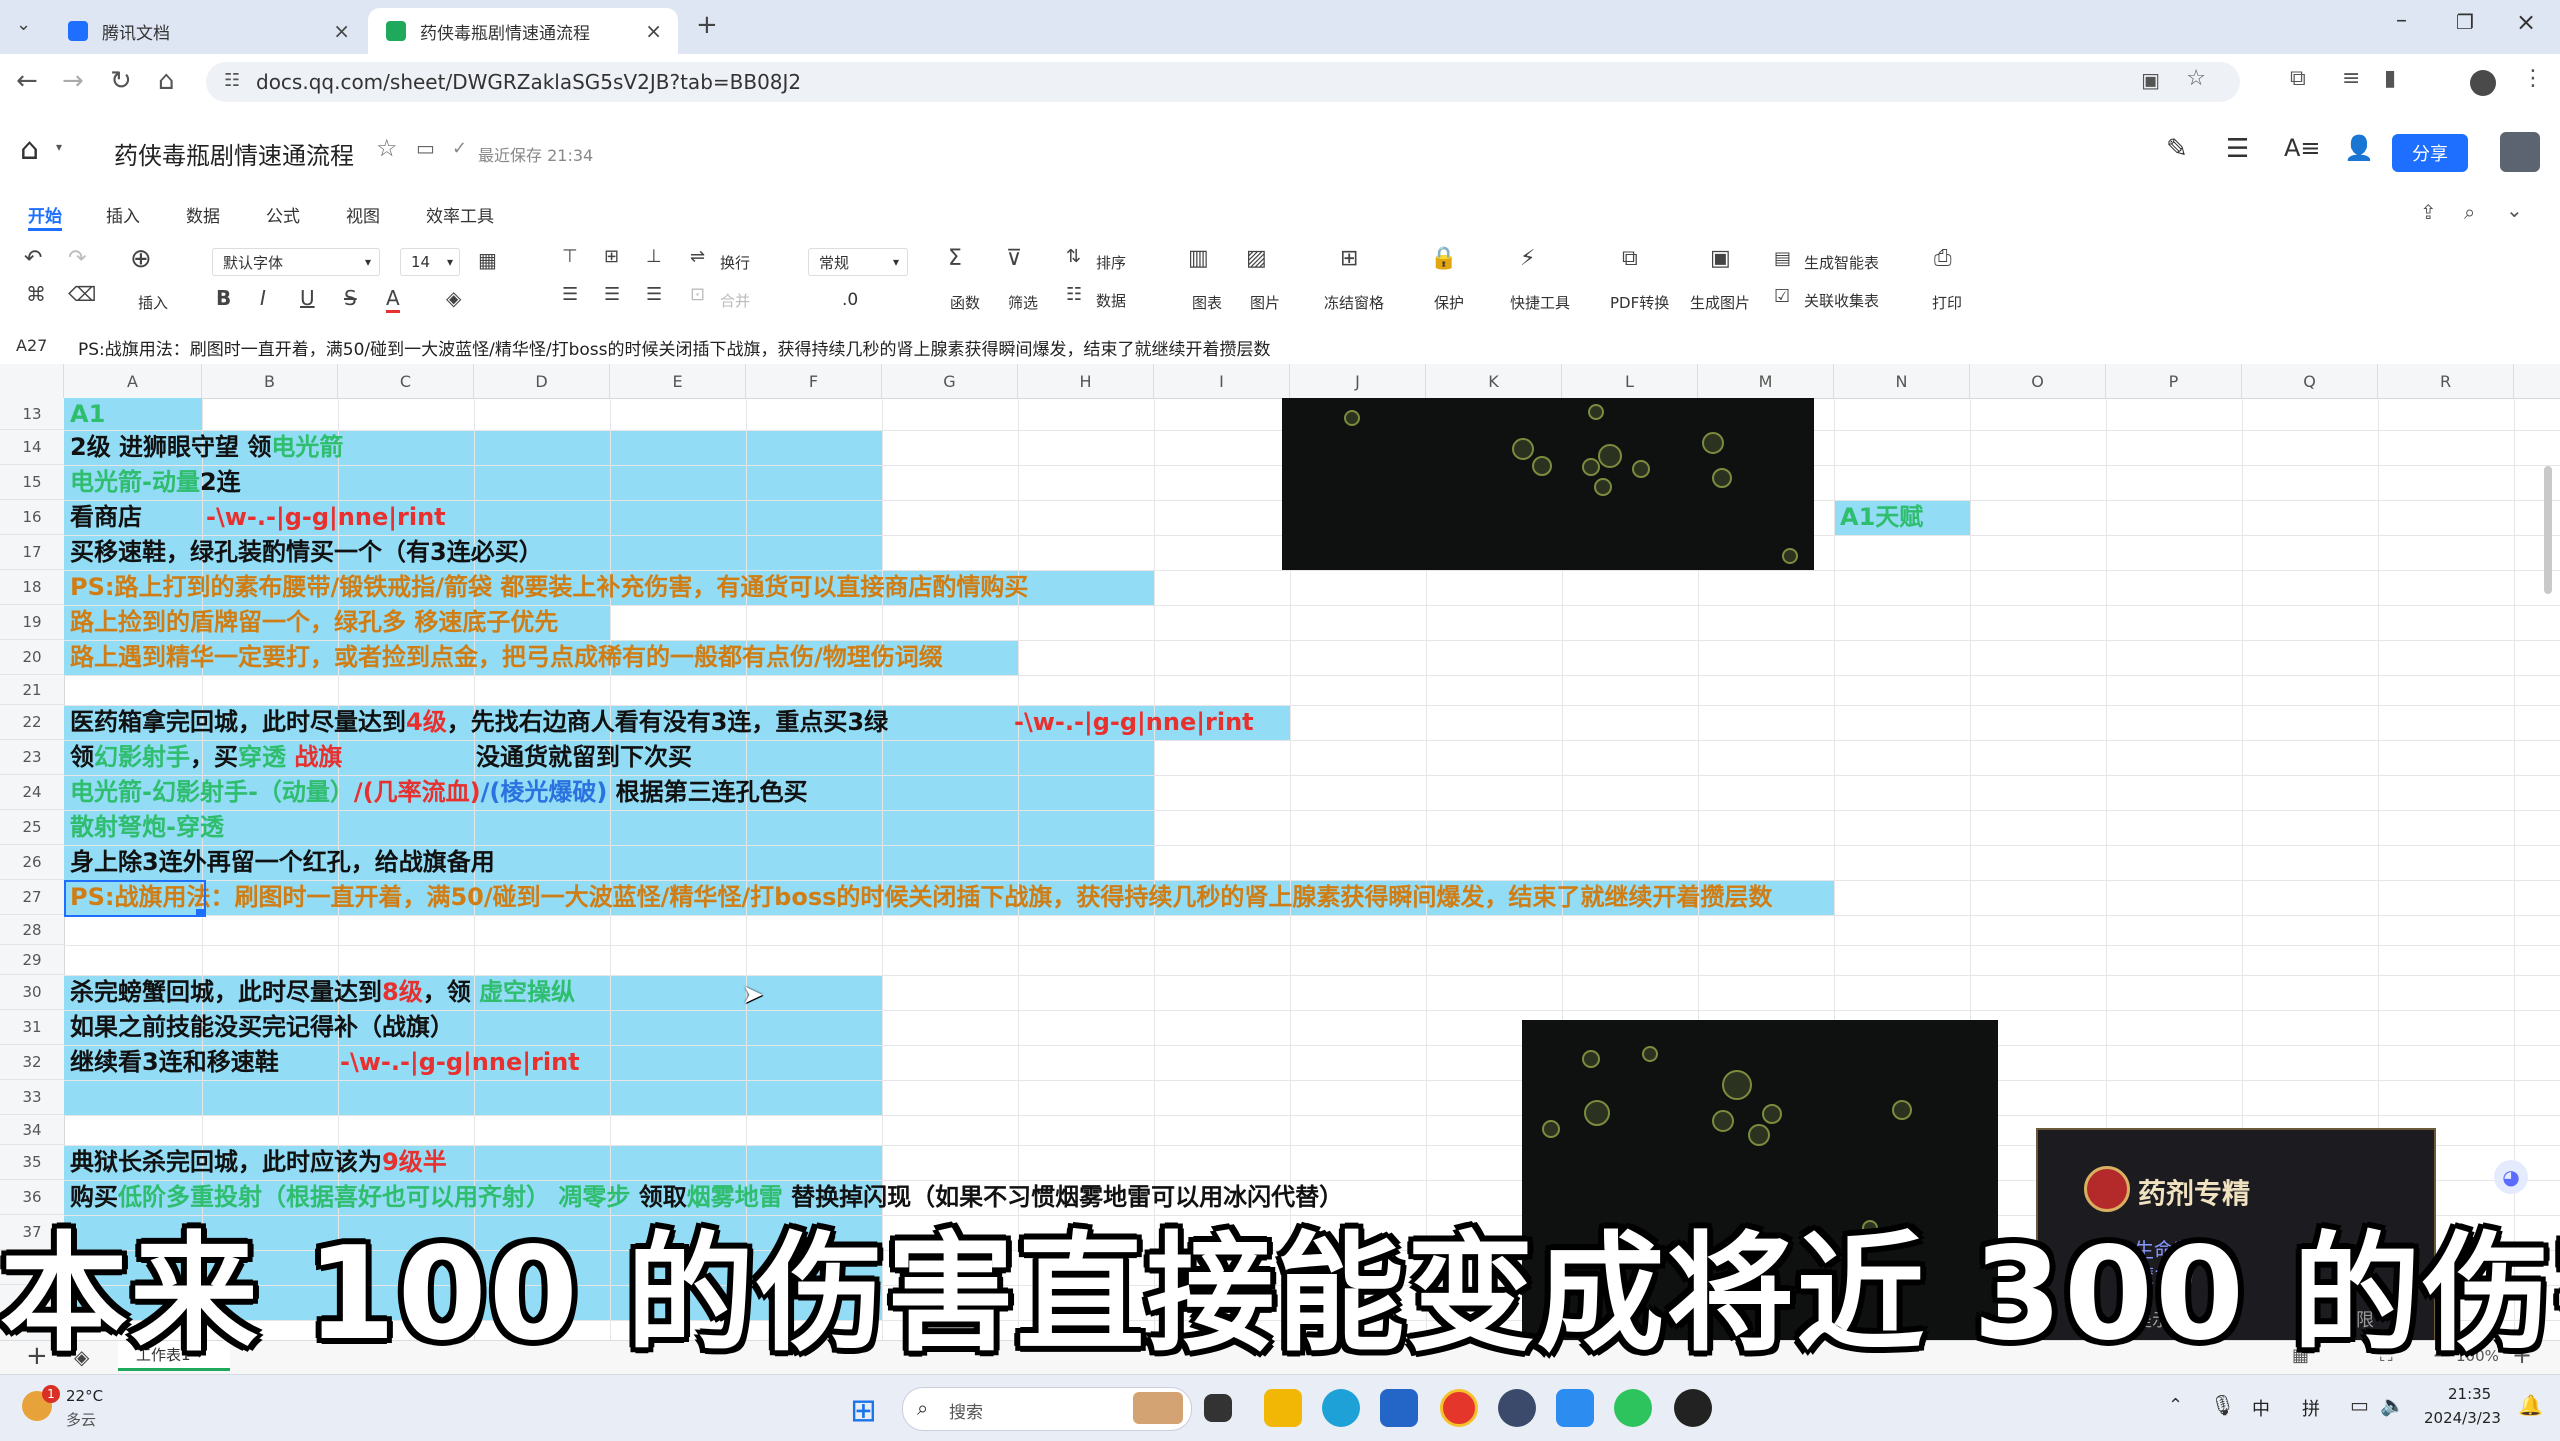  What do you see at coordinates (2430, 153) in the screenshot?
I see `share-button: 分享` at bounding box center [2430, 153].